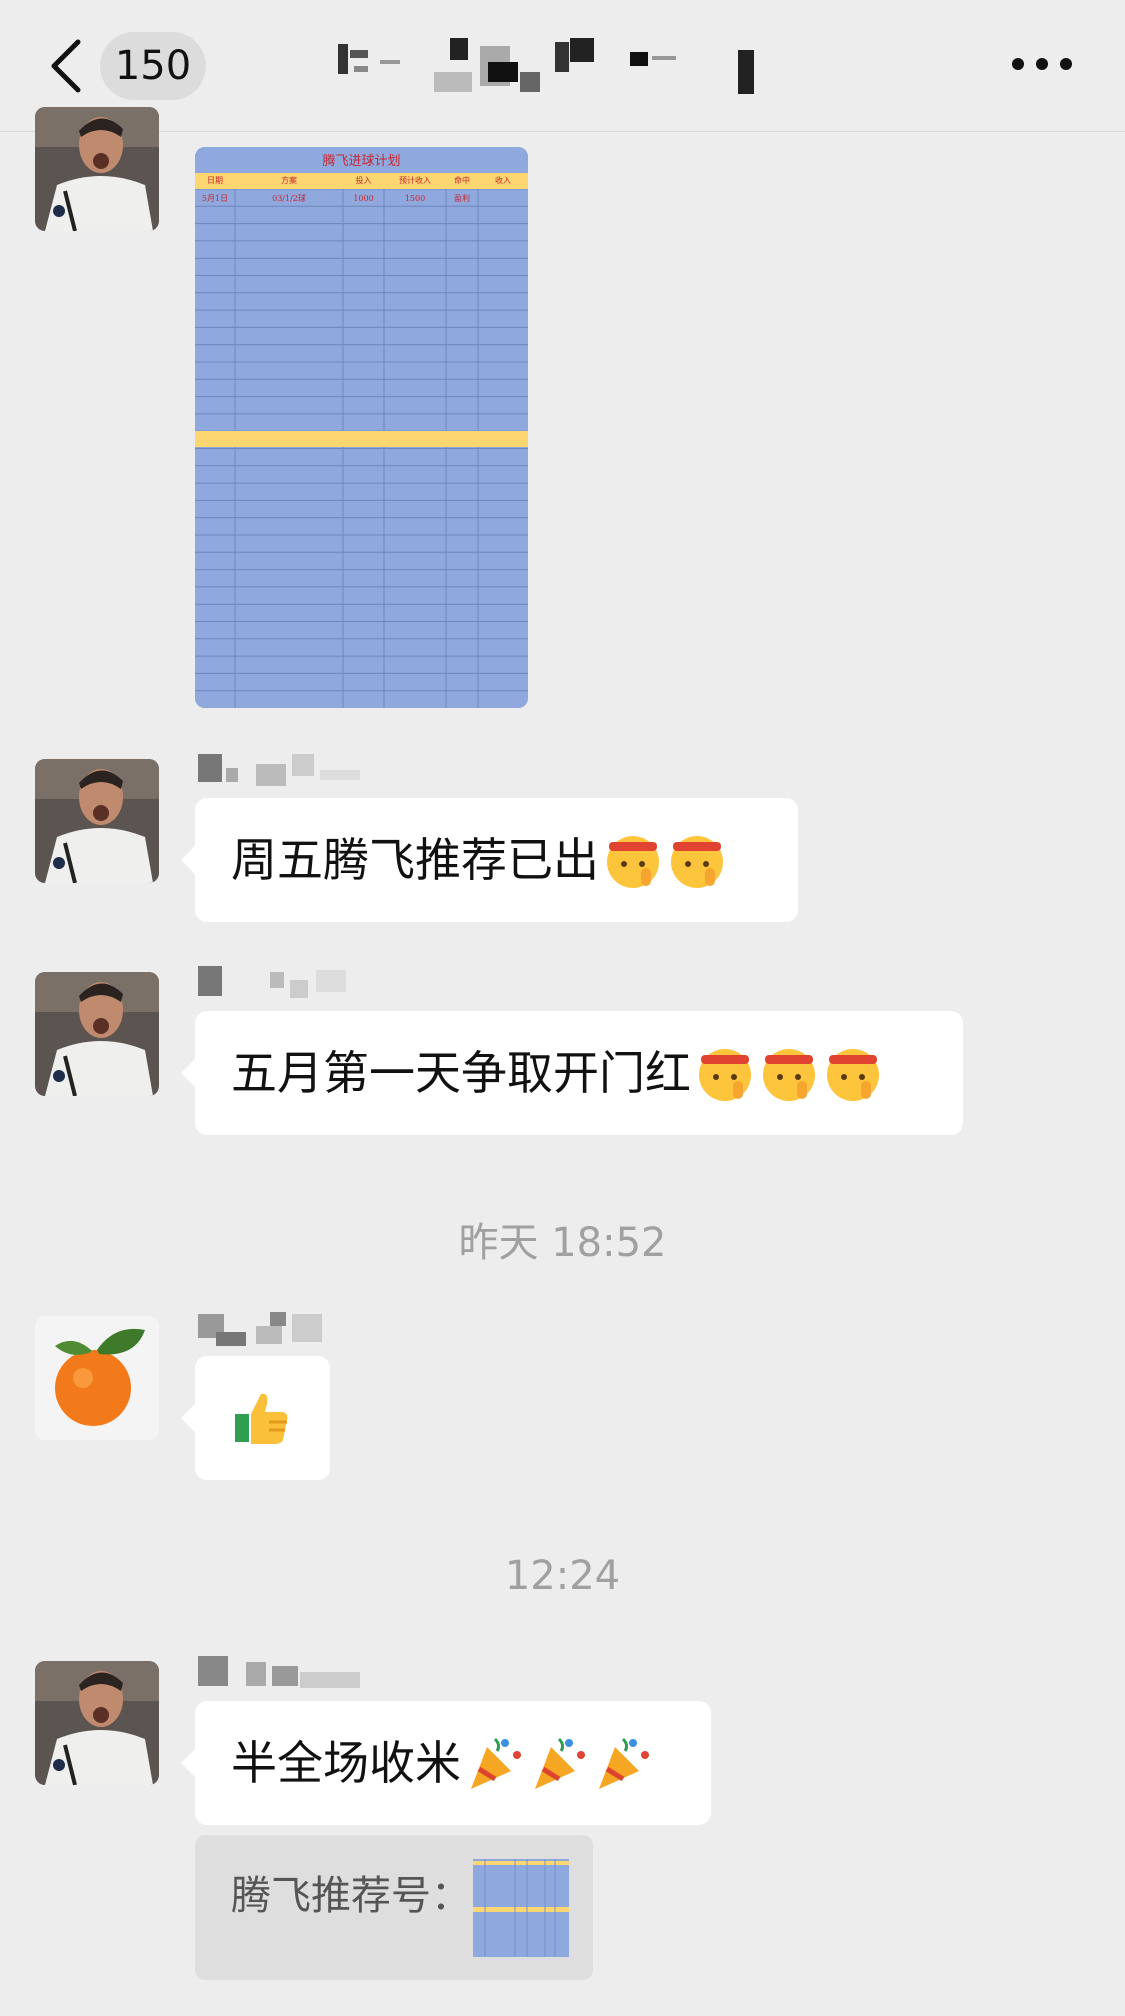  I want to click on timestamp: 12:24, so click(562, 1576).